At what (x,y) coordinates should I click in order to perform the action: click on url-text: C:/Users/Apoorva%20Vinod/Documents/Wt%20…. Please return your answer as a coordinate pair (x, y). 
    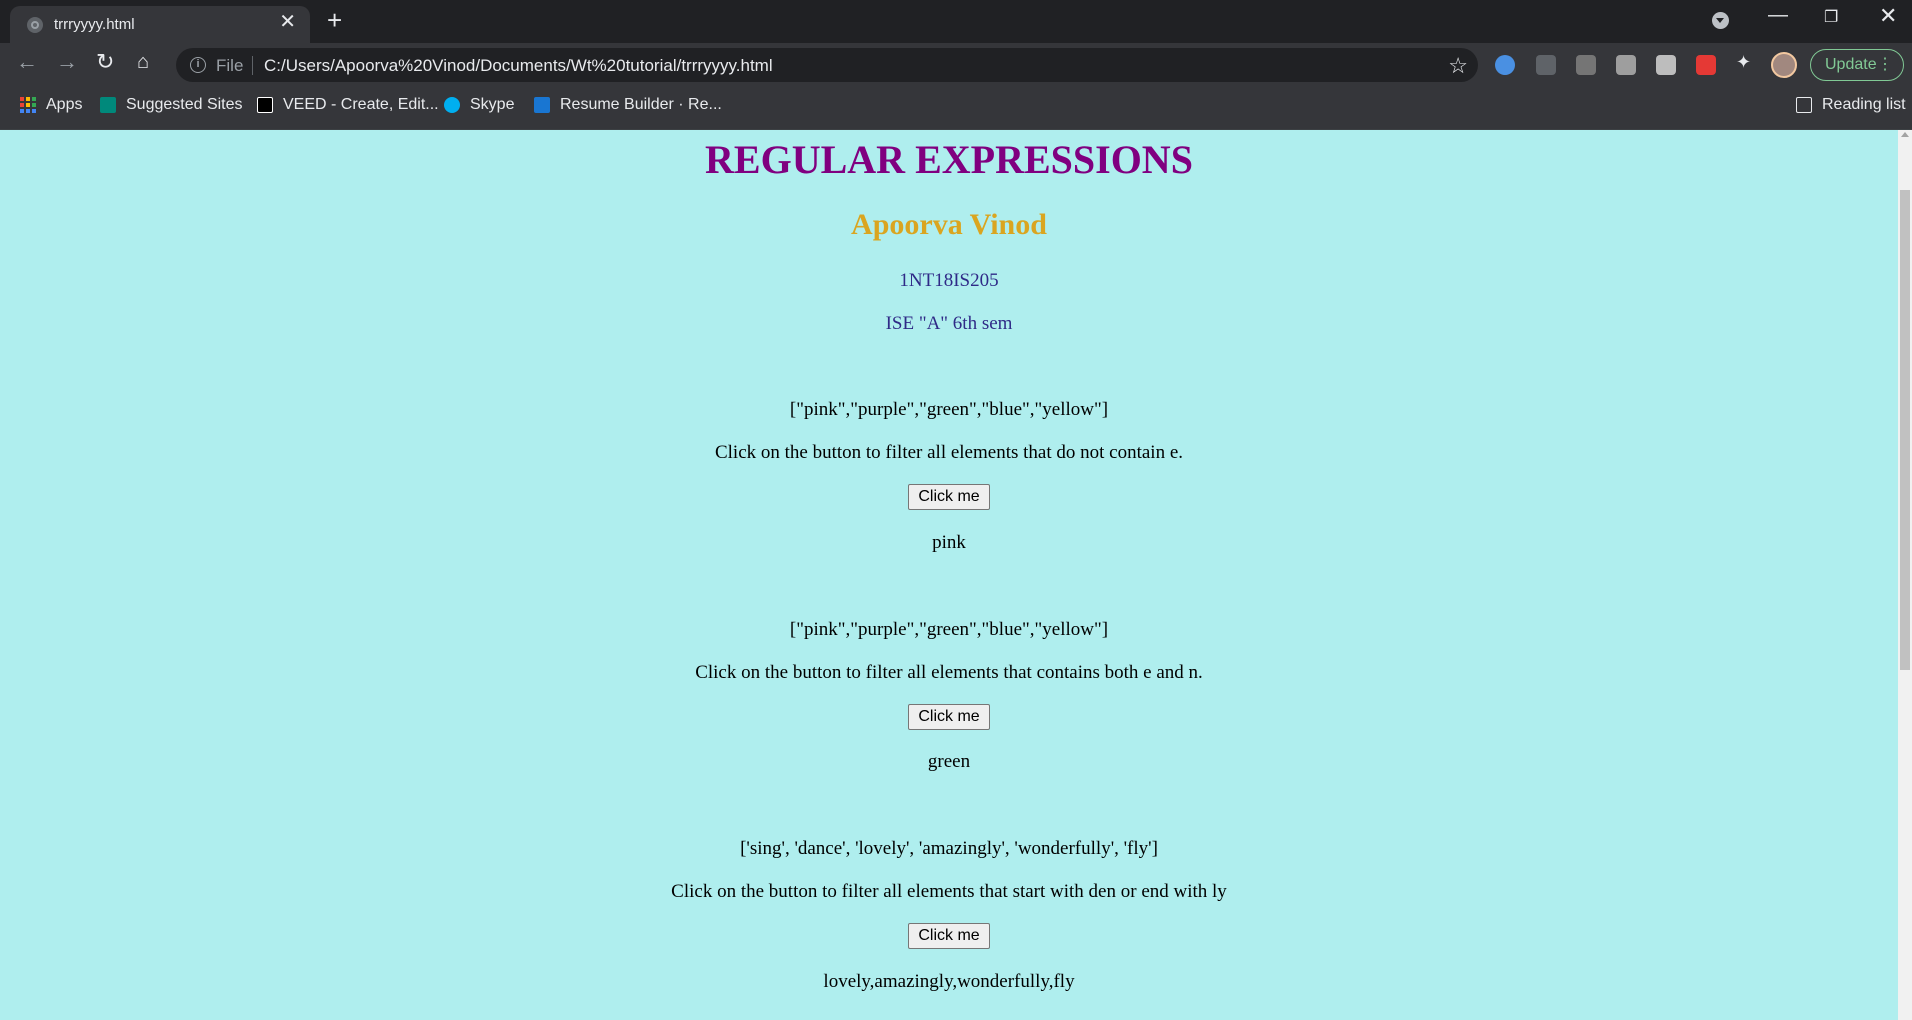
    Looking at the image, I should click on (518, 66).